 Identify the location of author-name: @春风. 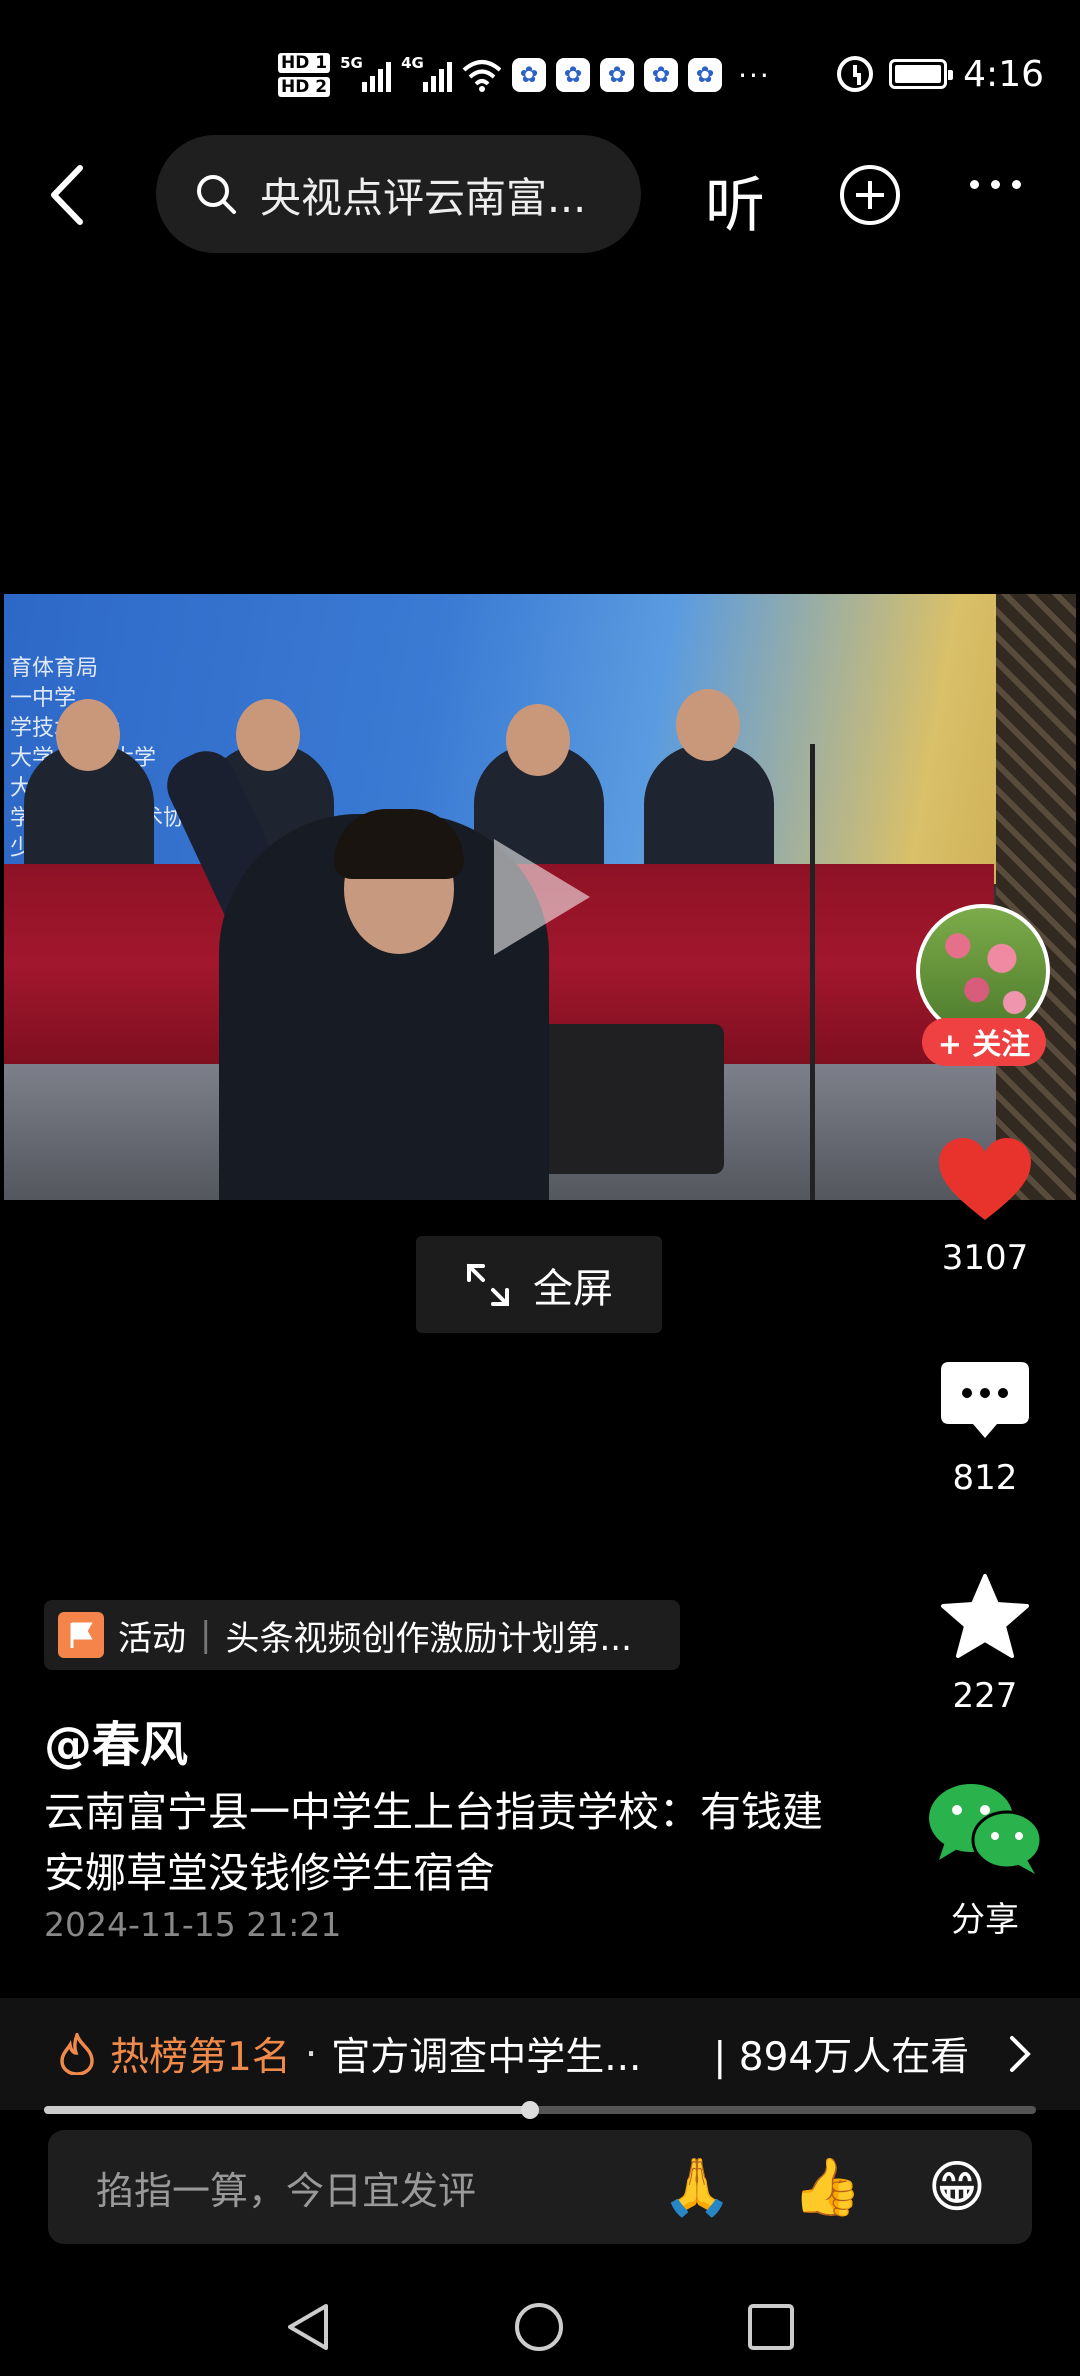
(116, 1740).